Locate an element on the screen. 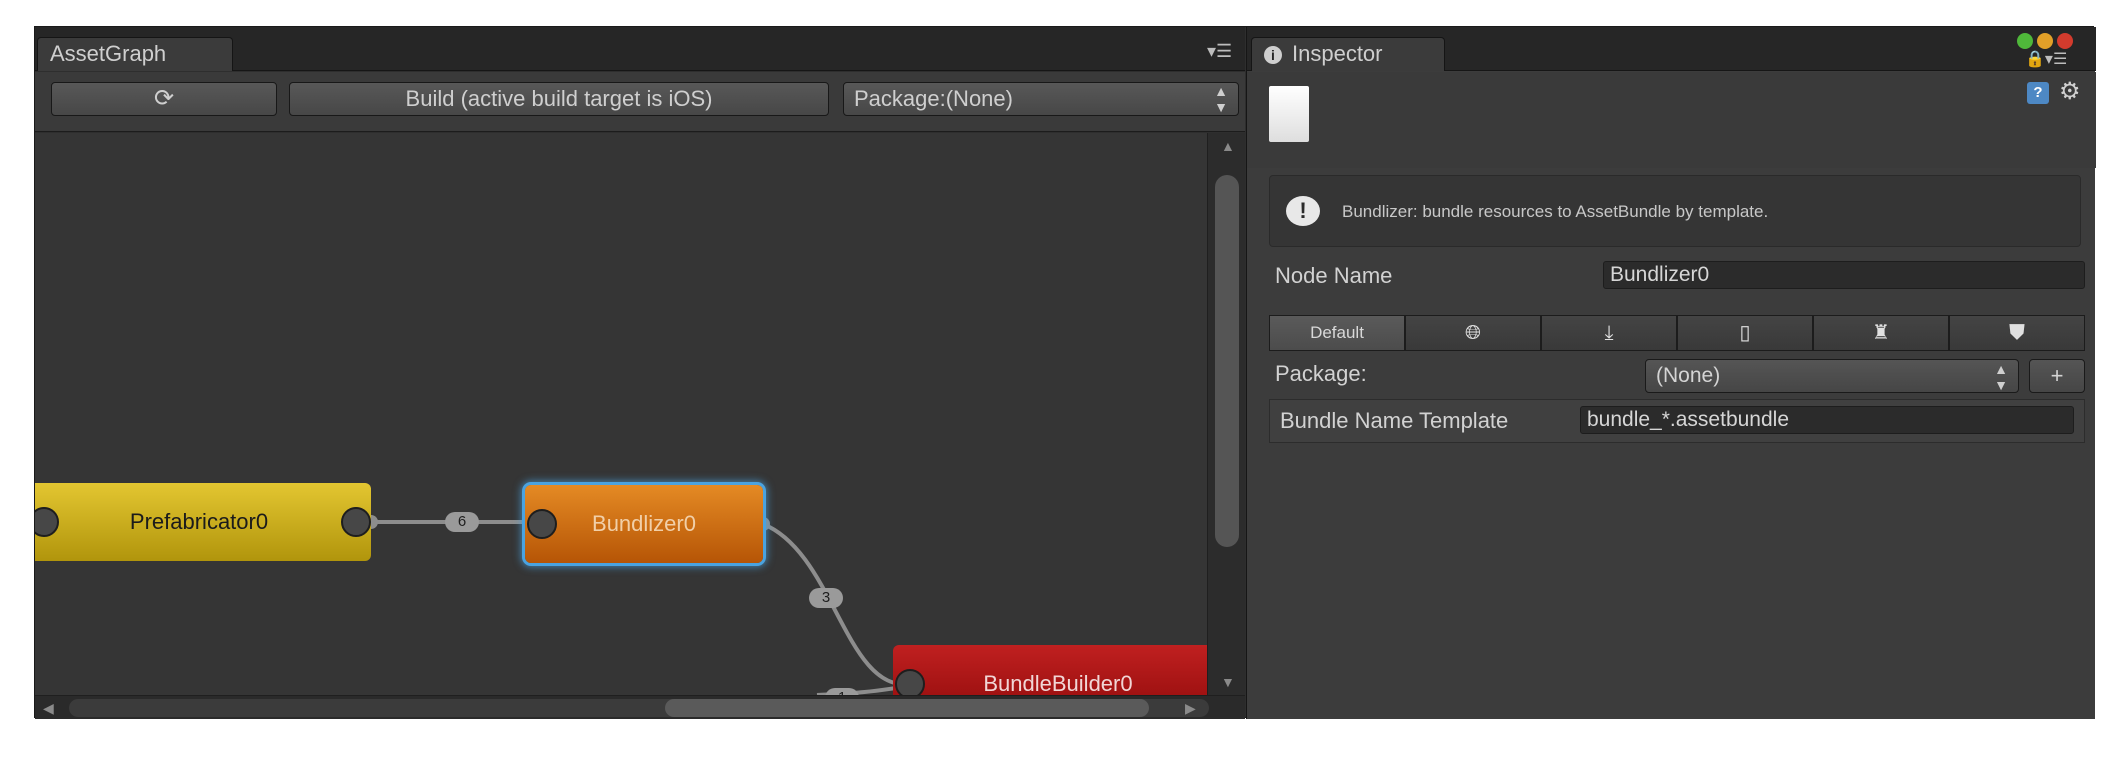 This screenshot has width=2128, height=758. gear-icon: ⚙ is located at coordinates (2070, 91).